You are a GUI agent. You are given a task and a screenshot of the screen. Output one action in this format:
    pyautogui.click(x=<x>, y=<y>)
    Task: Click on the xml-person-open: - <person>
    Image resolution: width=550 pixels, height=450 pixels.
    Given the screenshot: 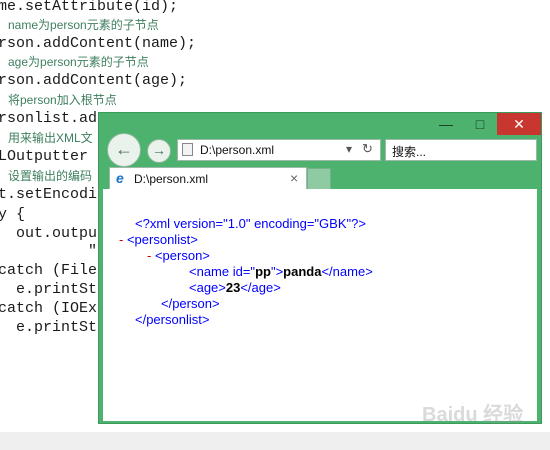 What is the action you would take?
    pyautogui.click(x=178, y=255)
    